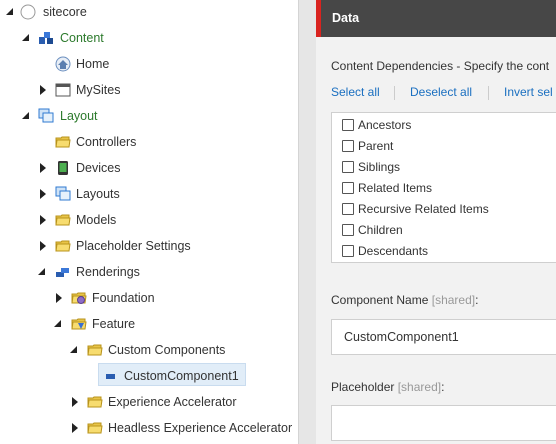 The height and width of the screenshot is (444, 556). Describe the element at coordinates (28, 12) in the screenshot. I see `sitecore-icon` at that location.